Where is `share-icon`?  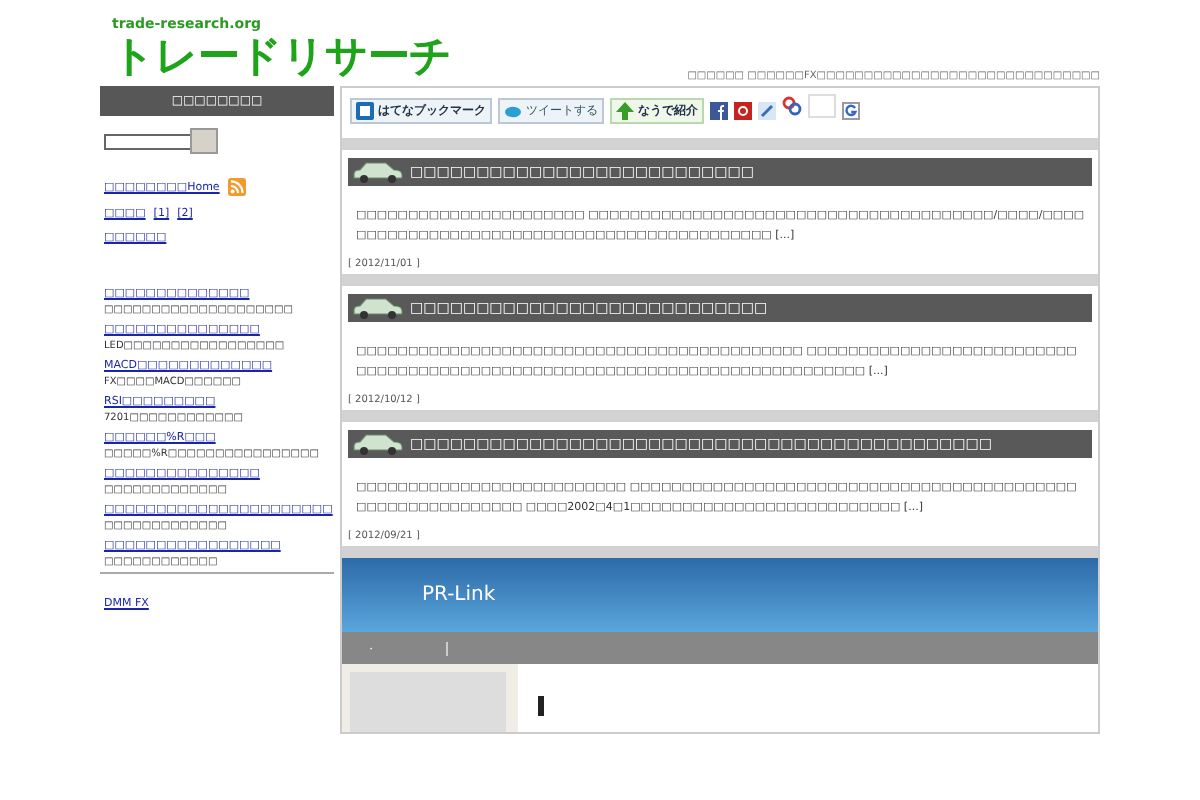
share-icon is located at coordinates (743, 111).